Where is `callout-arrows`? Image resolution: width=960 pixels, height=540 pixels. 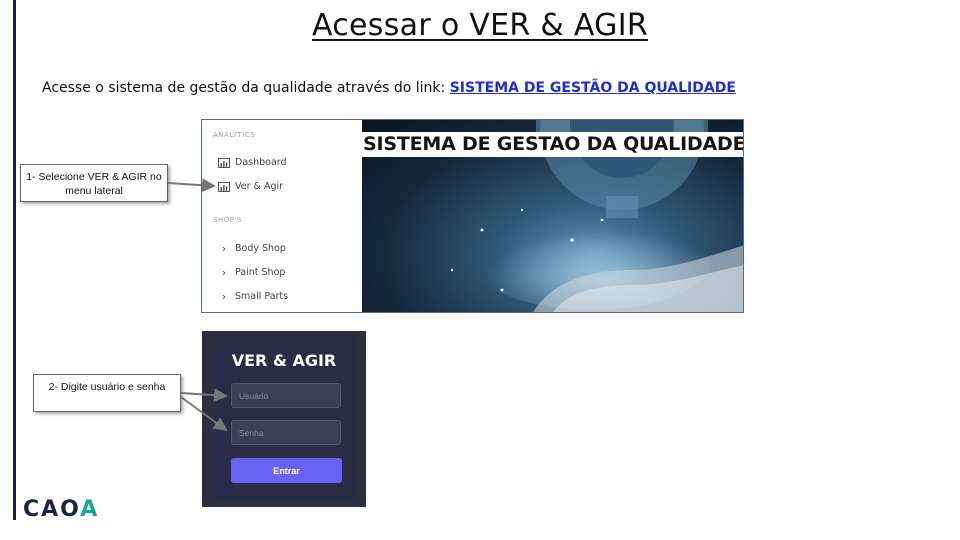
callout-arrows is located at coordinates (197, 305).